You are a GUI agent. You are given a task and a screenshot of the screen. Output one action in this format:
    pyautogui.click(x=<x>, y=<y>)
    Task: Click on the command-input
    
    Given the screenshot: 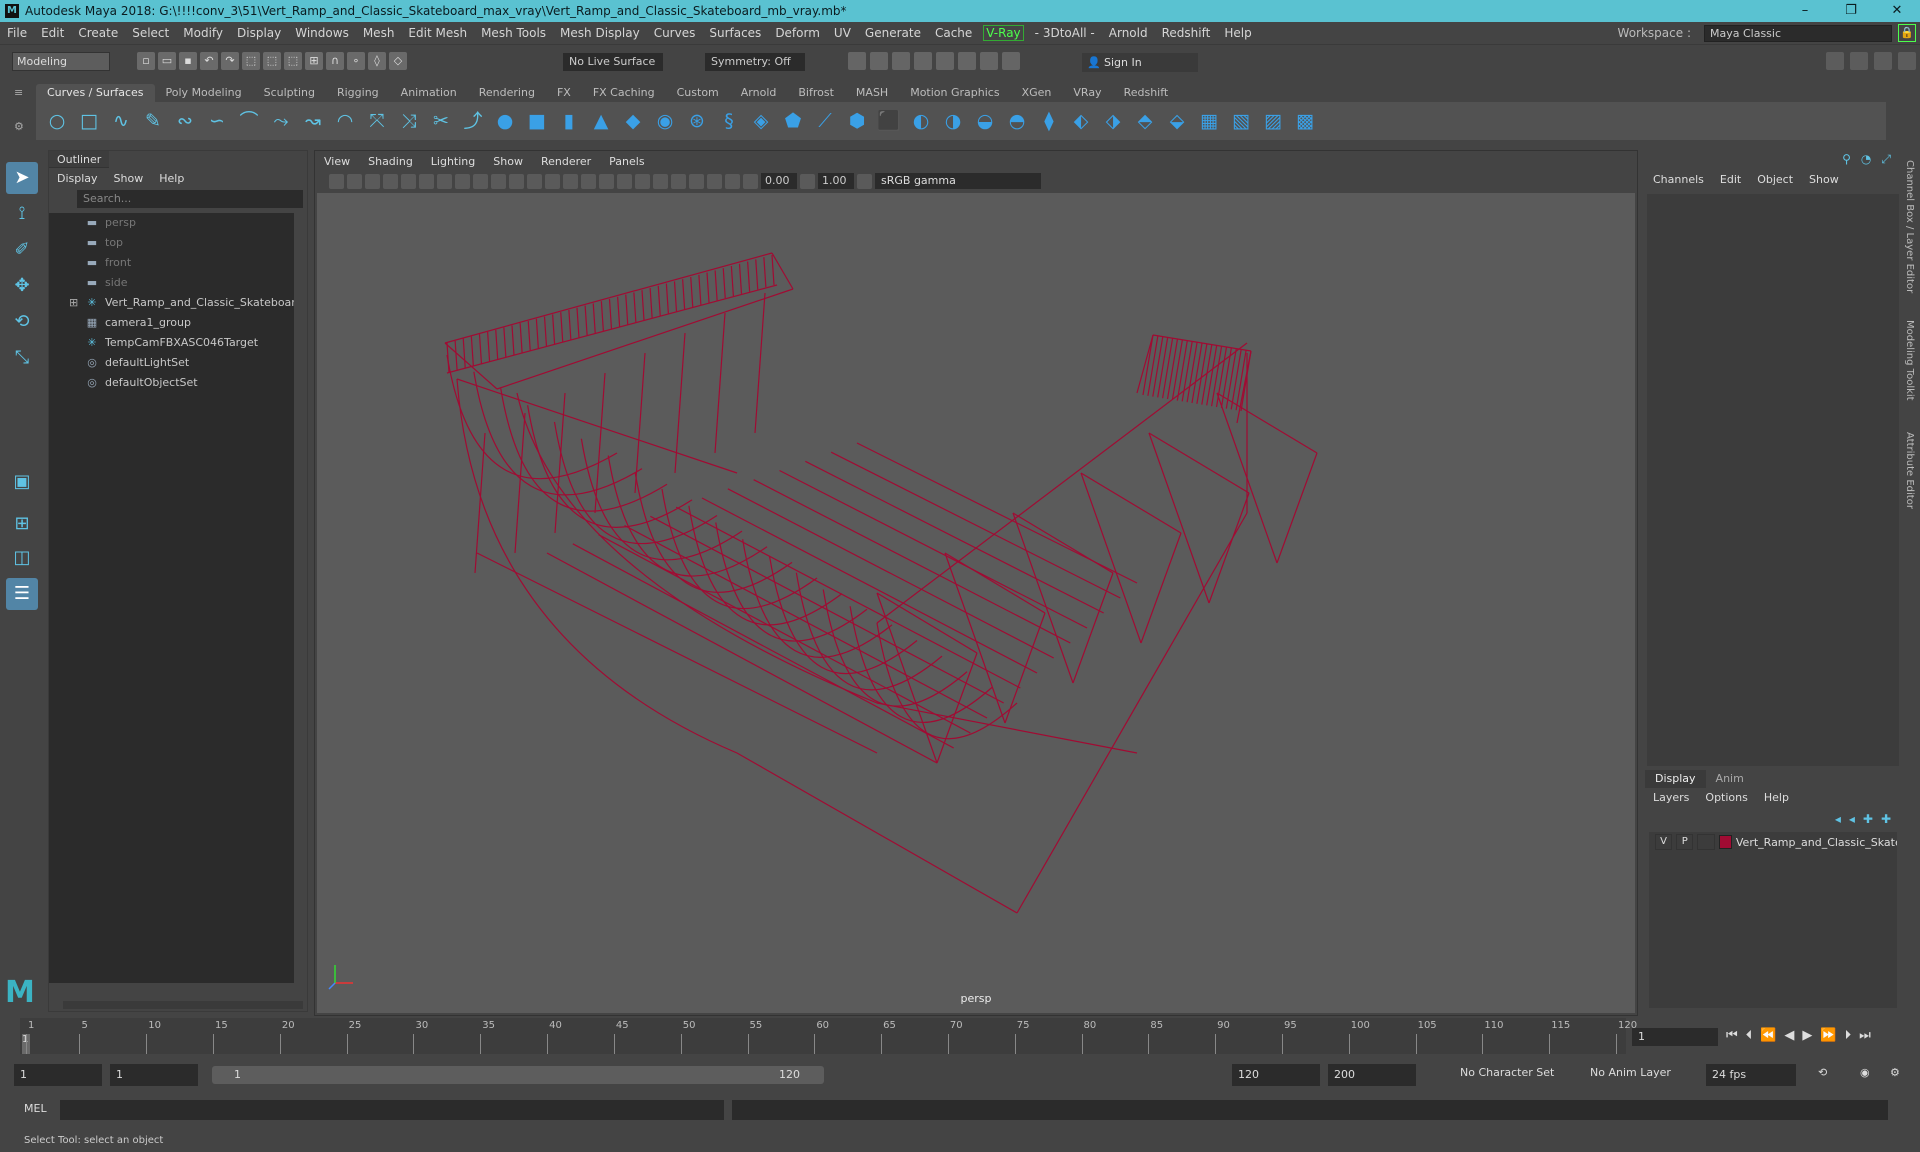 What is the action you would take?
    pyautogui.click(x=392, y=1110)
    